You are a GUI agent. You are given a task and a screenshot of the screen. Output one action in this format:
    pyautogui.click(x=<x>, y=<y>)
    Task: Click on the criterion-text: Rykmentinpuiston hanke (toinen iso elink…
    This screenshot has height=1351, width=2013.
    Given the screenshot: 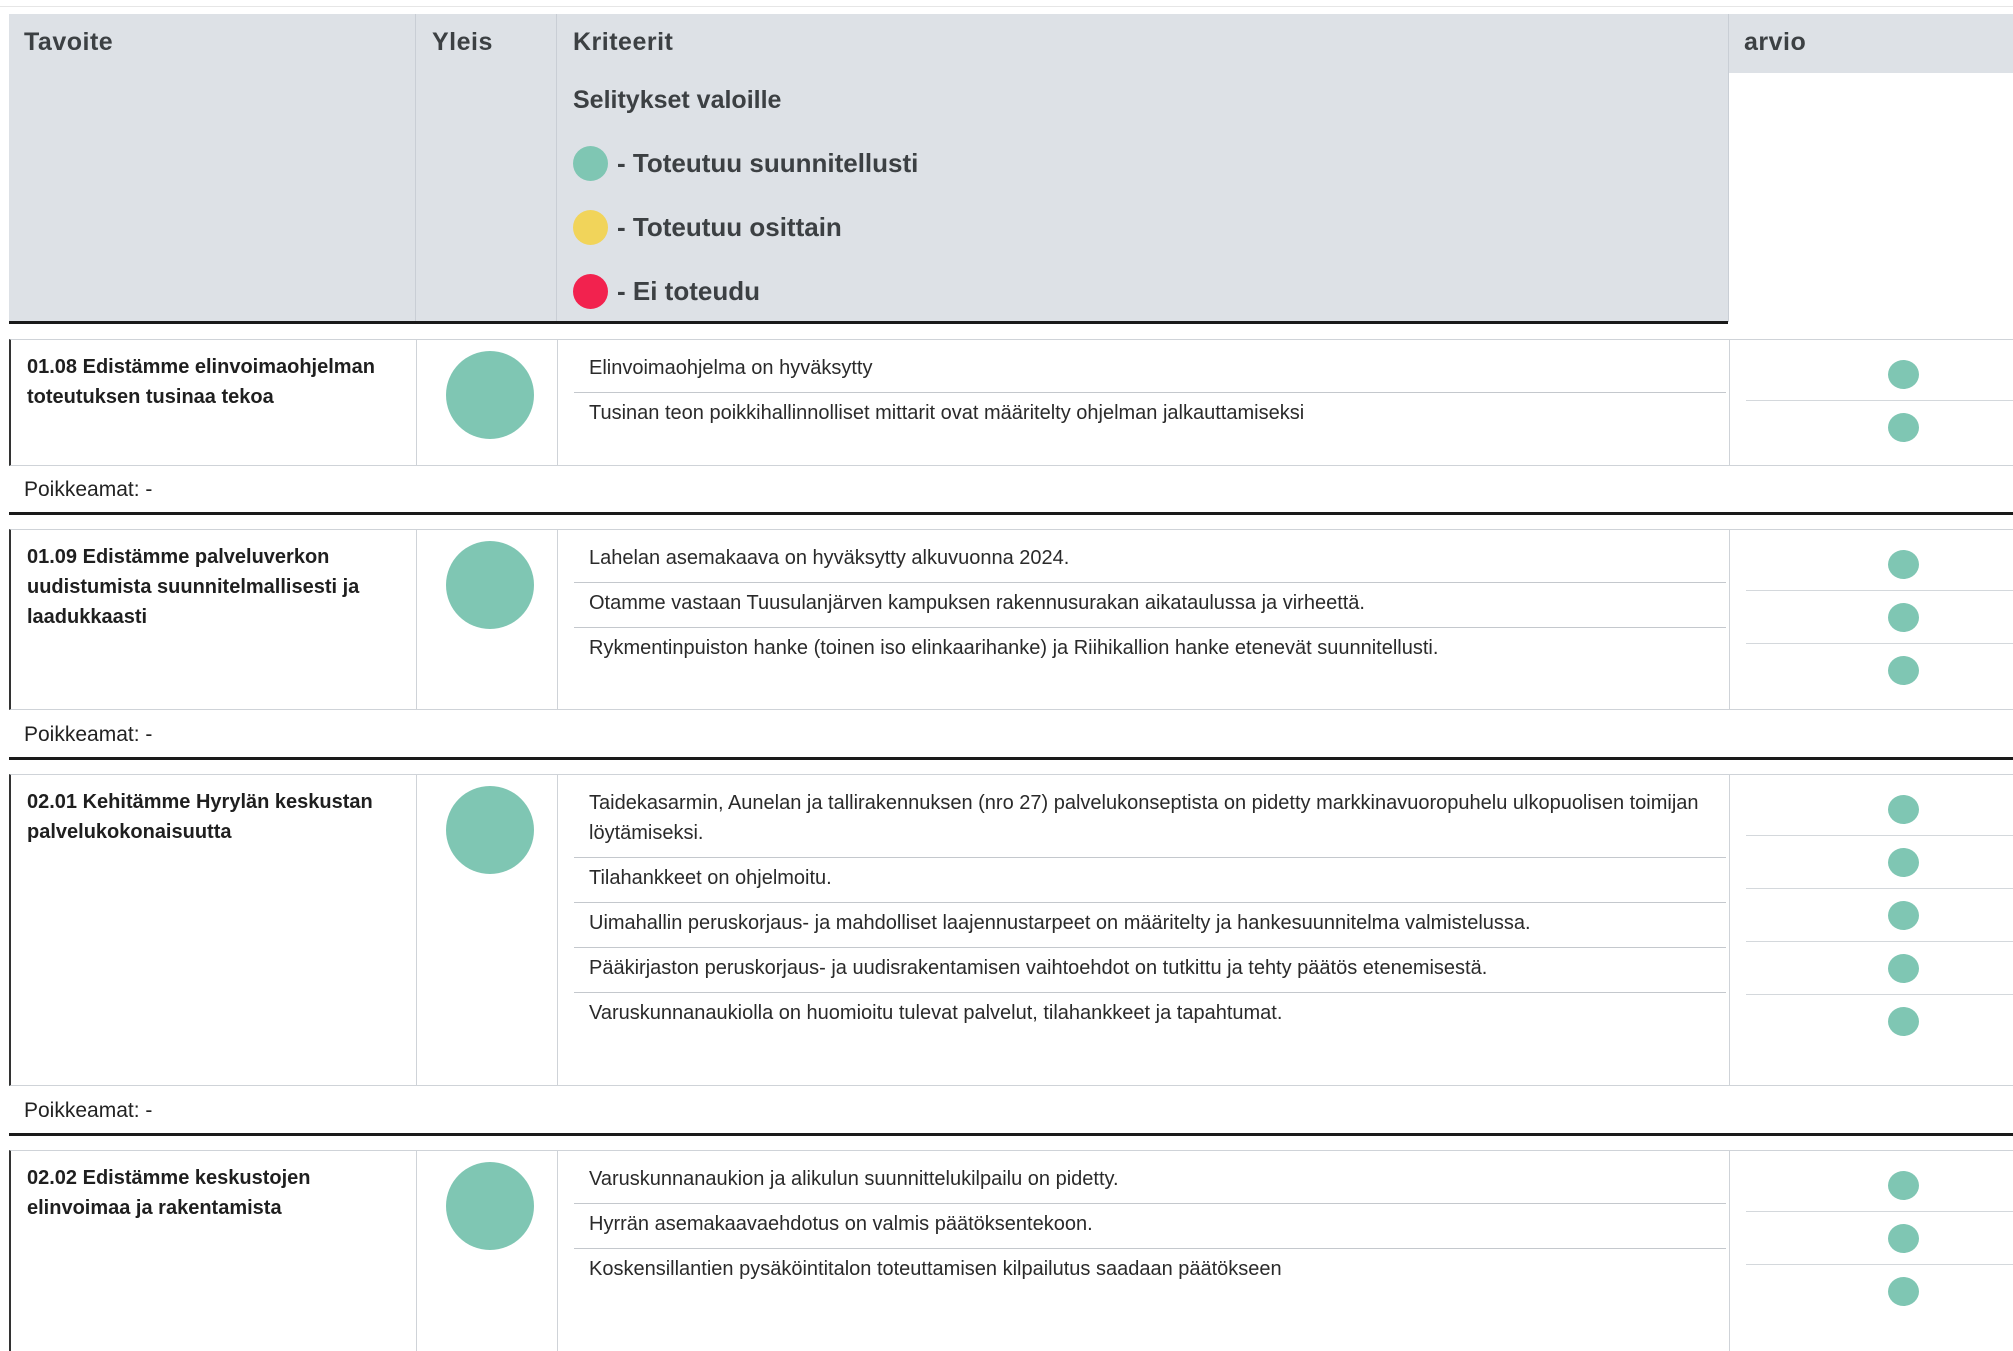 What is the action you would take?
    pyautogui.click(x=1014, y=648)
    